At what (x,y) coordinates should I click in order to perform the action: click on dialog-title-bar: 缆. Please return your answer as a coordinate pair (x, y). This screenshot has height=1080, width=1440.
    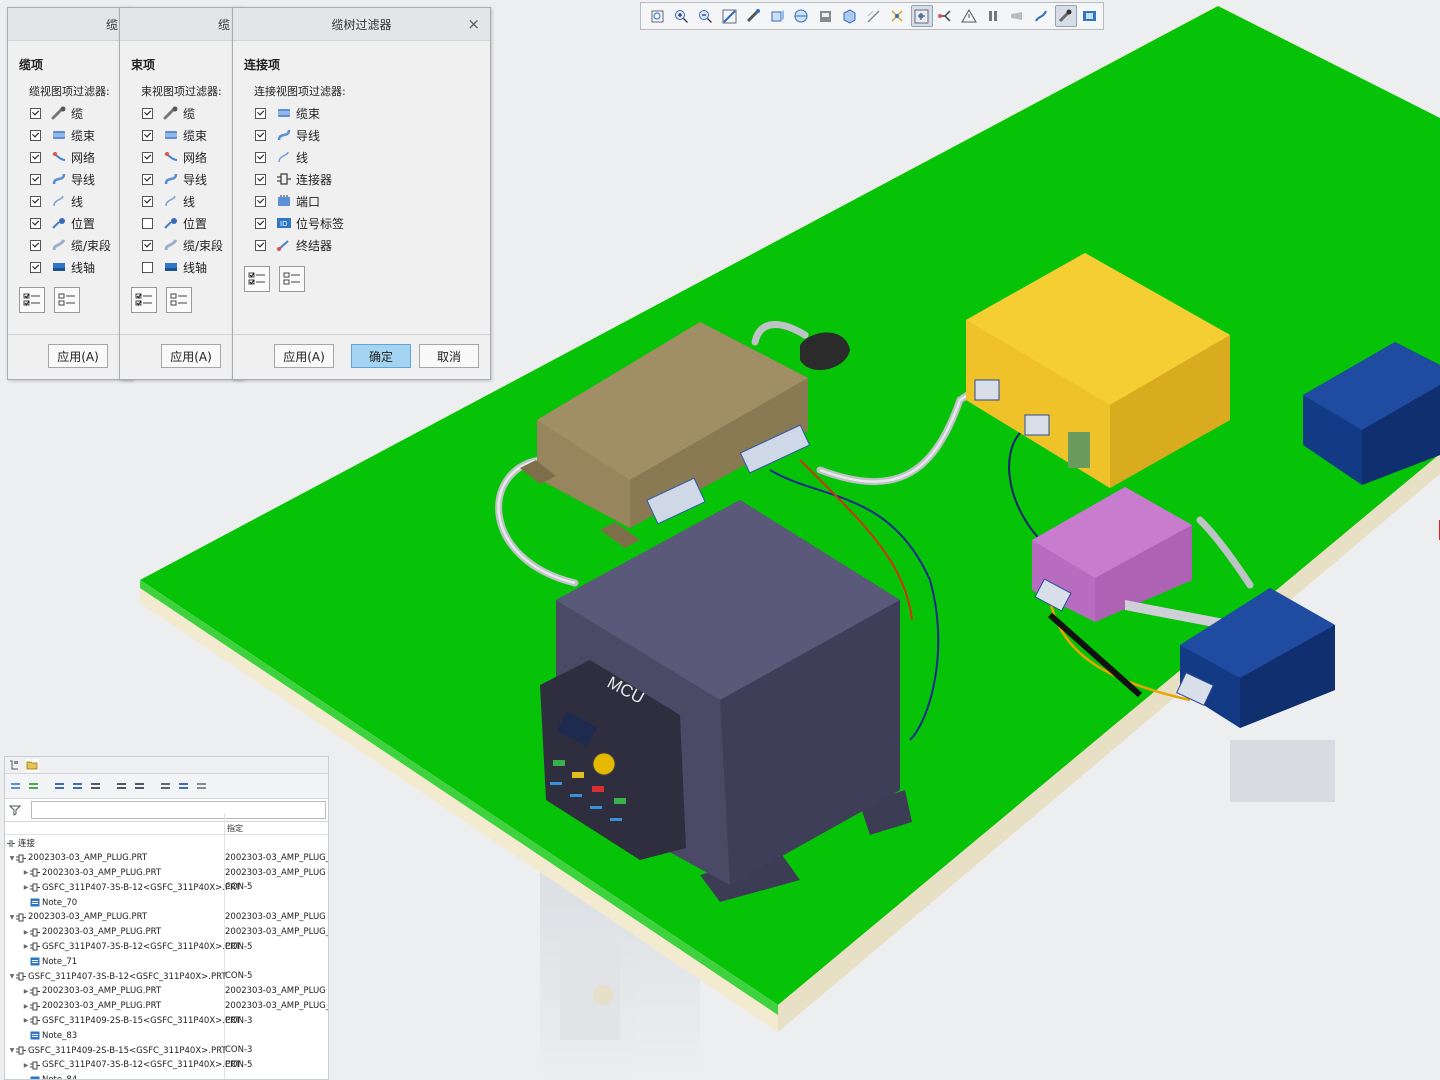
    Looking at the image, I should click on (181, 24).